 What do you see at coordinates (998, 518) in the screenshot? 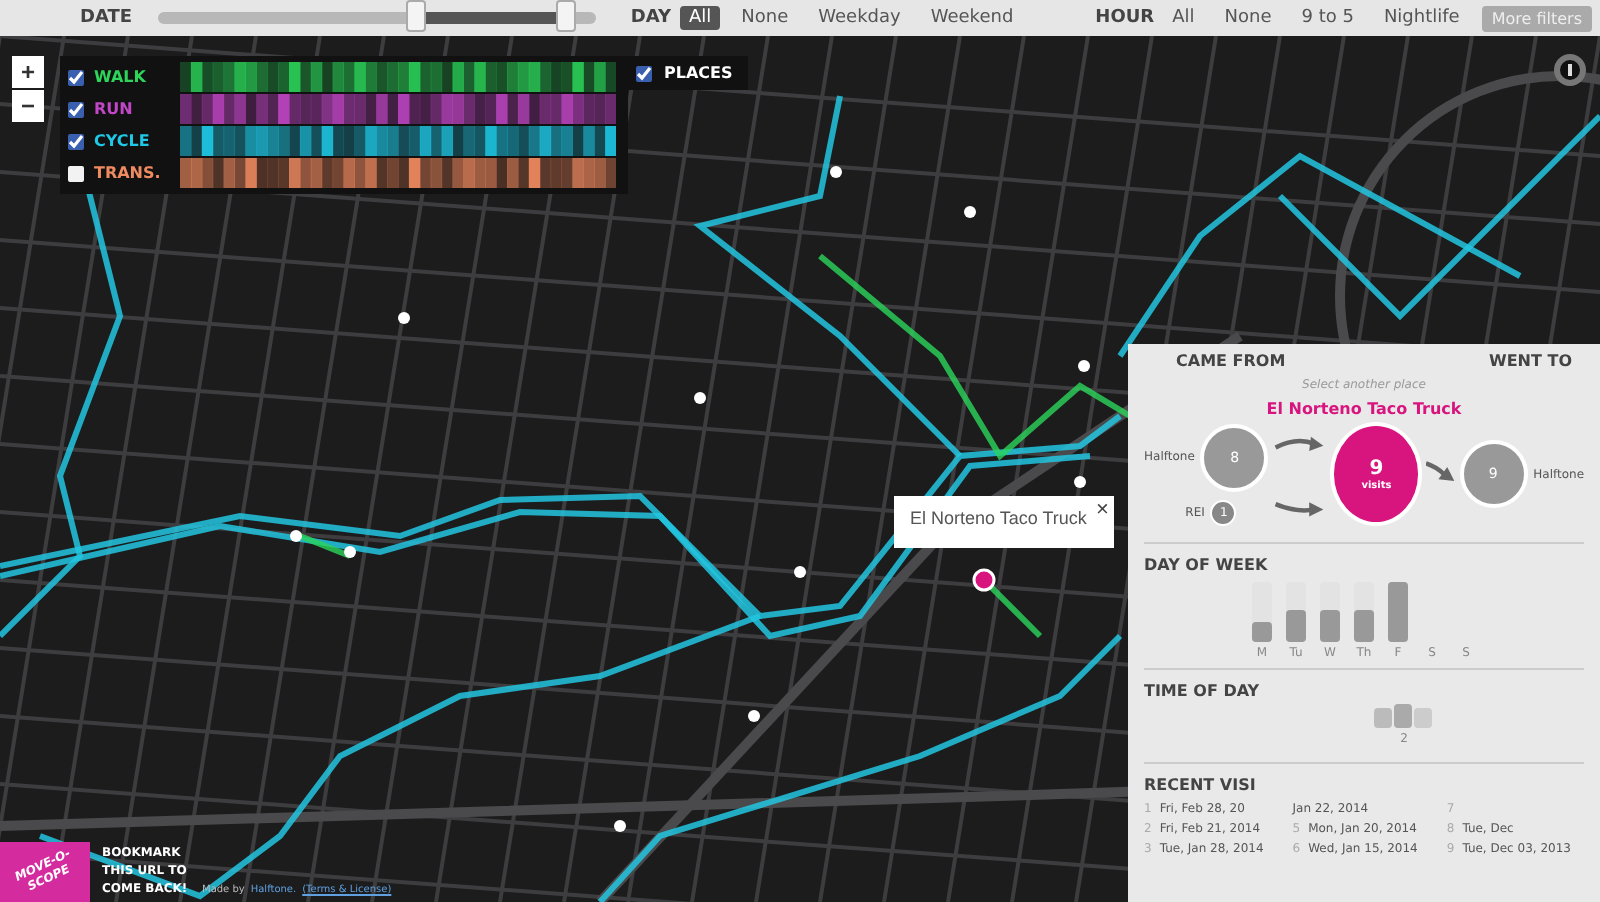
I see `popup-title: El Norteno Taco Truck` at bounding box center [998, 518].